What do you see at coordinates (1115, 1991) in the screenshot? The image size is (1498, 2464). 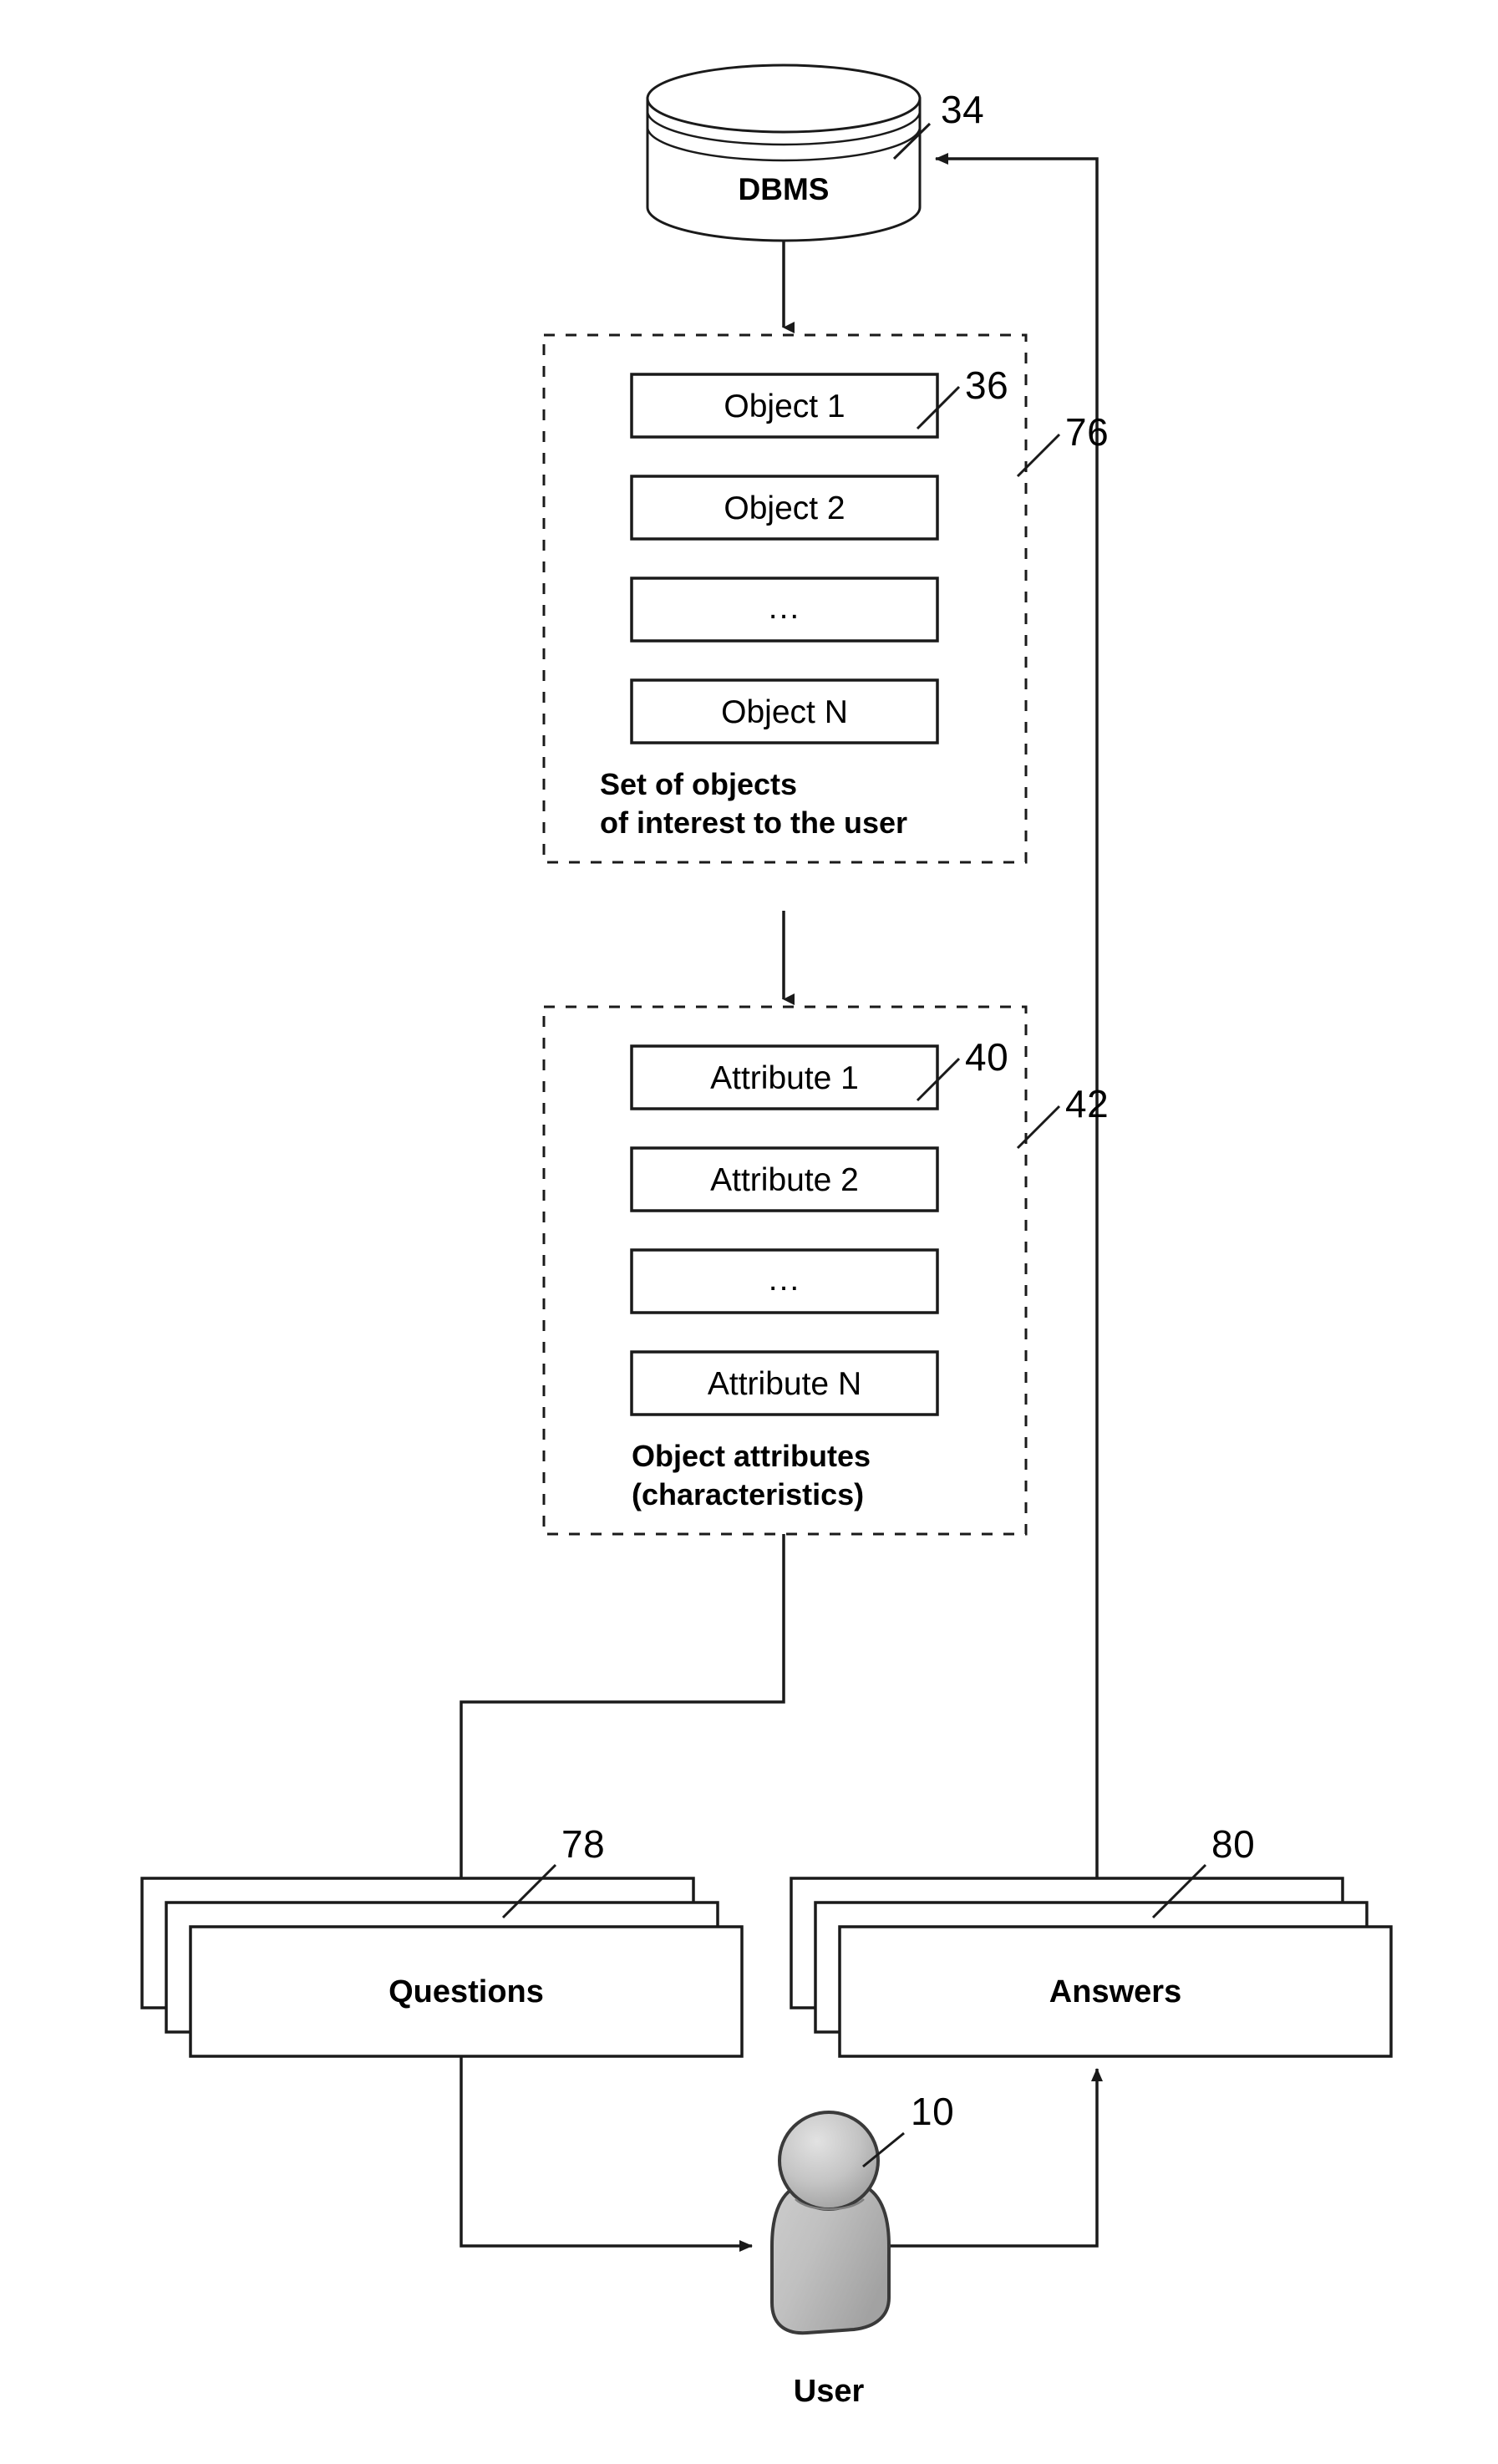 I see `answers-label: Answers` at bounding box center [1115, 1991].